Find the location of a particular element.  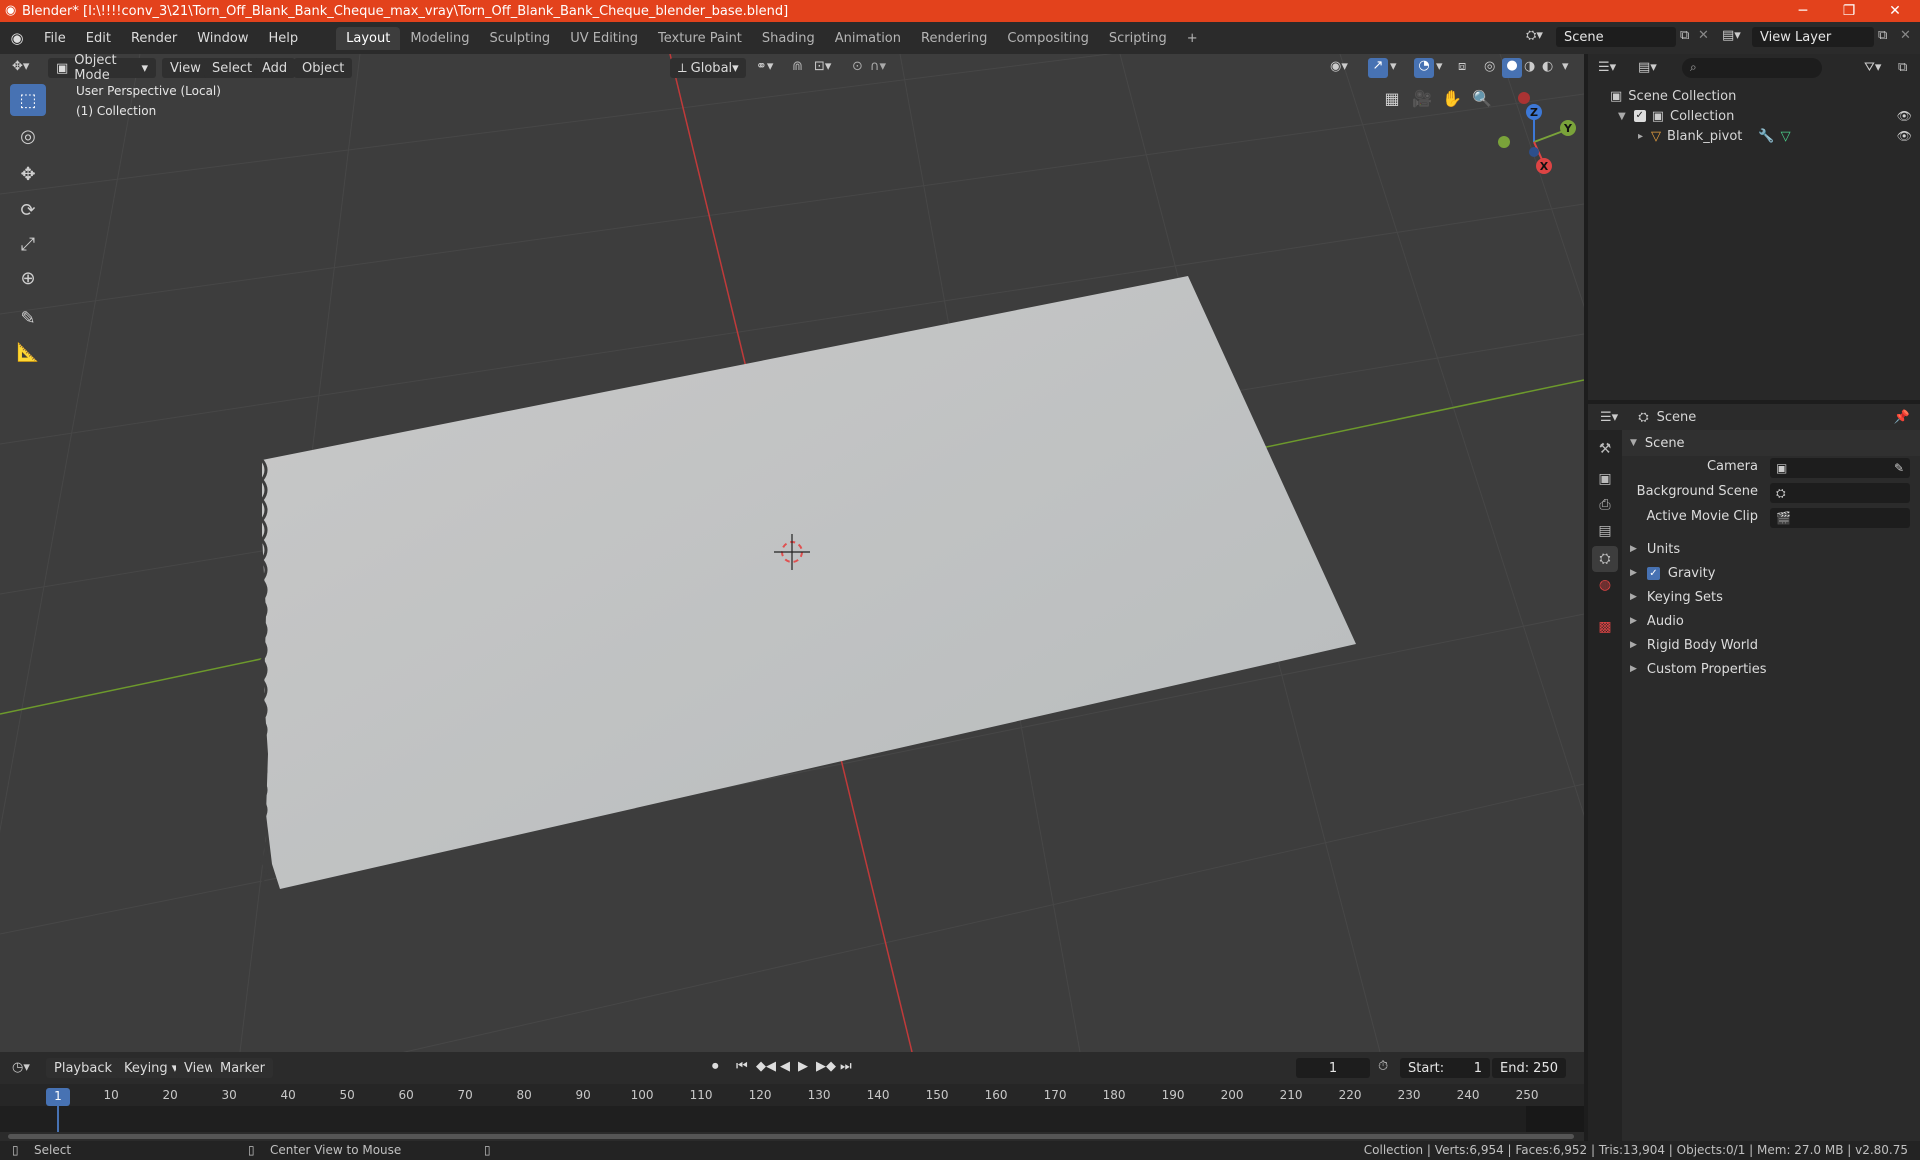

expand-arrow-icon: ▸ is located at coordinates (1640, 136).